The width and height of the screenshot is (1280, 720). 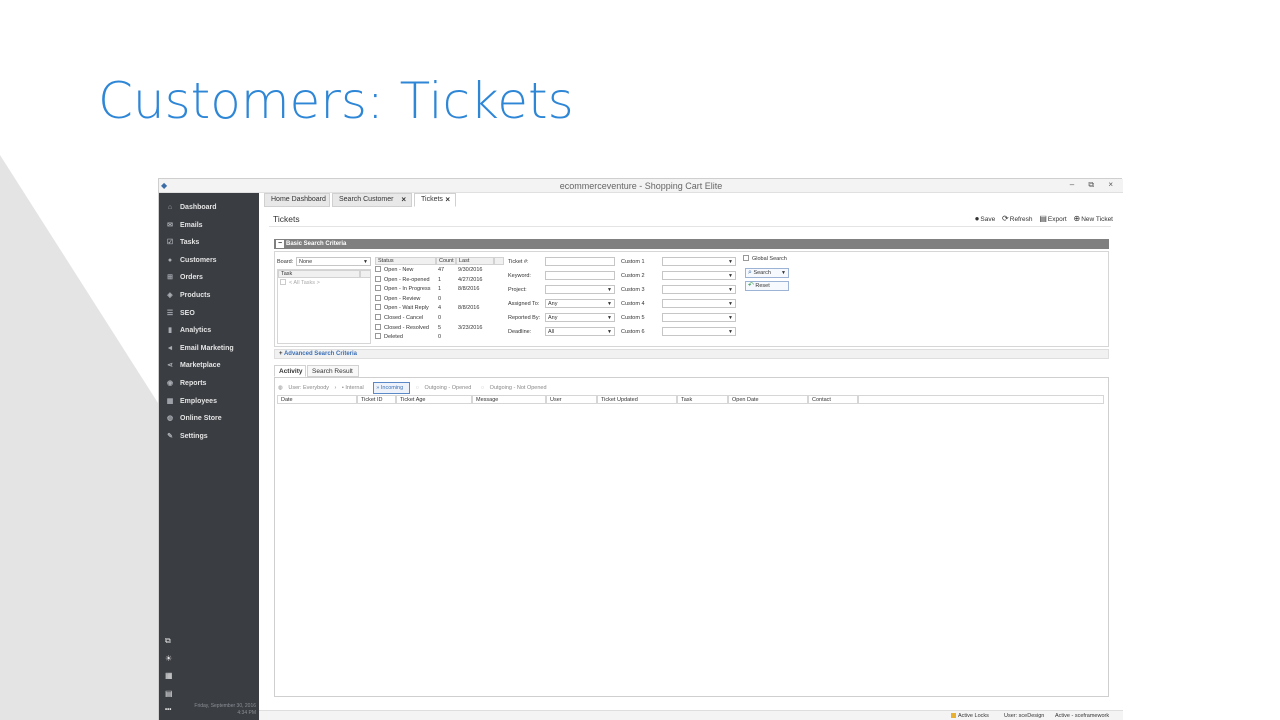 What do you see at coordinates (699, 317) in the screenshot?
I see `custom-select-5: ▼` at bounding box center [699, 317].